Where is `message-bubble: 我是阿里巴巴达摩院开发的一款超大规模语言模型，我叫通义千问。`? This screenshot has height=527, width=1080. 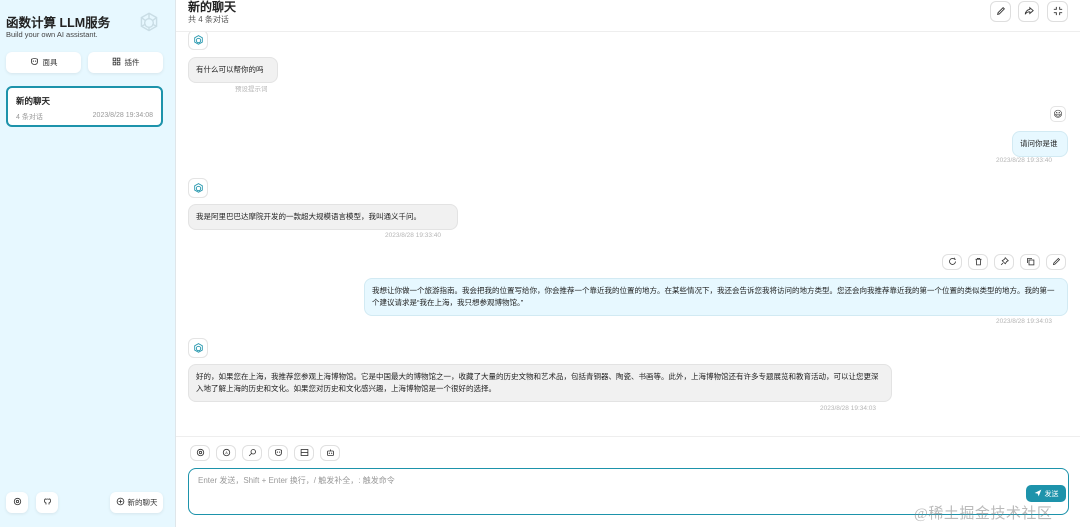
message-bubble: 我是阿里巴巴达摩院开发的一款超大规模语言模型，我叫通义千问。 is located at coordinates (323, 217).